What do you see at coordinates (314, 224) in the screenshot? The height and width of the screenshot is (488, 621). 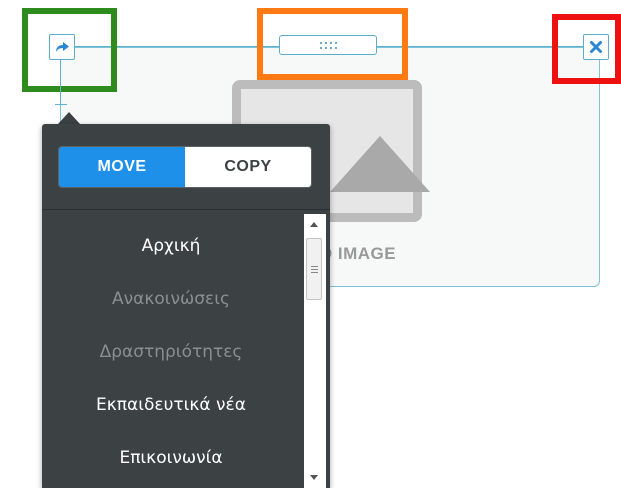 I see `scroll-up-icon` at bounding box center [314, 224].